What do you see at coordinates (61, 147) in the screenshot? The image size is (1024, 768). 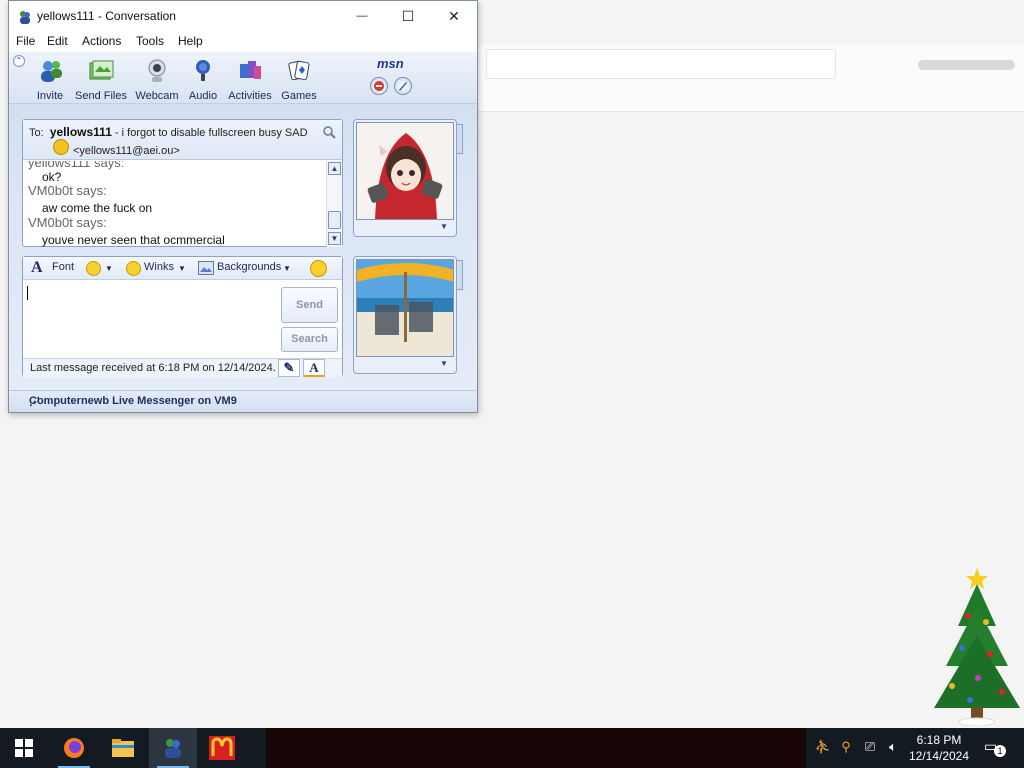 I see `sad-emoticon-icon` at bounding box center [61, 147].